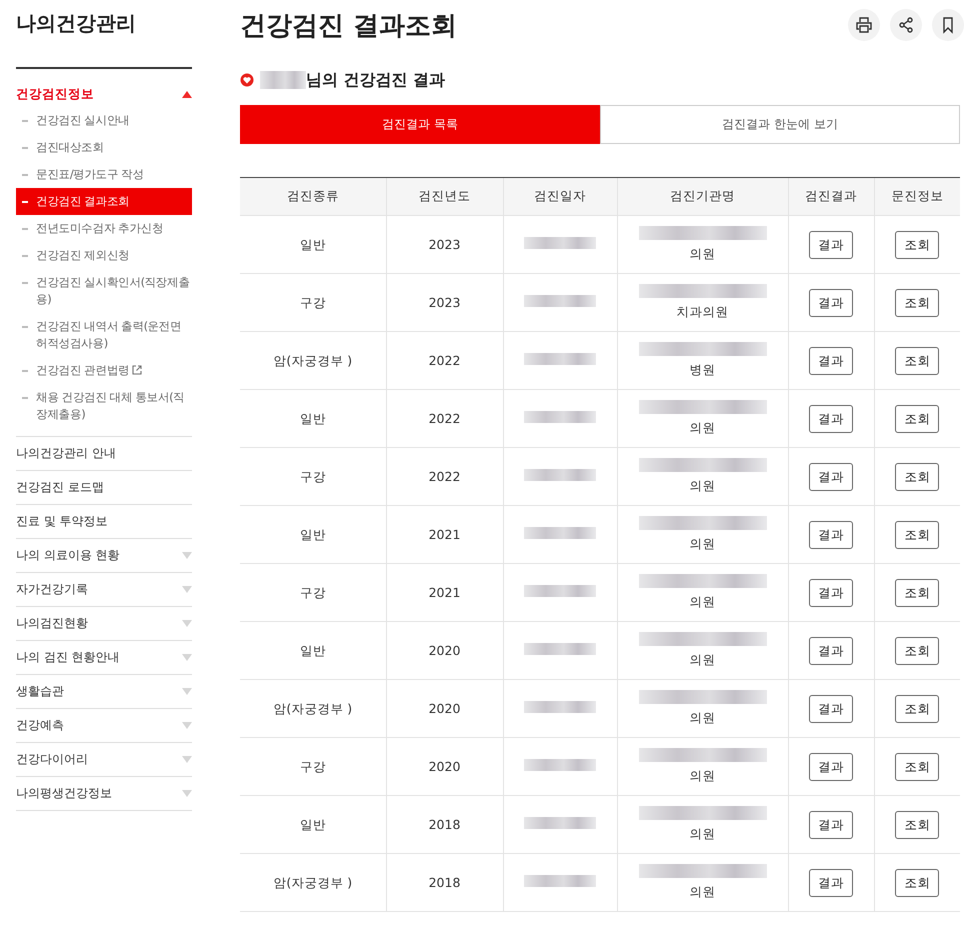  What do you see at coordinates (104, 291) in the screenshot?
I see `submenu-item: 건강검진 실시확인서(직장제출용)` at bounding box center [104, 291].